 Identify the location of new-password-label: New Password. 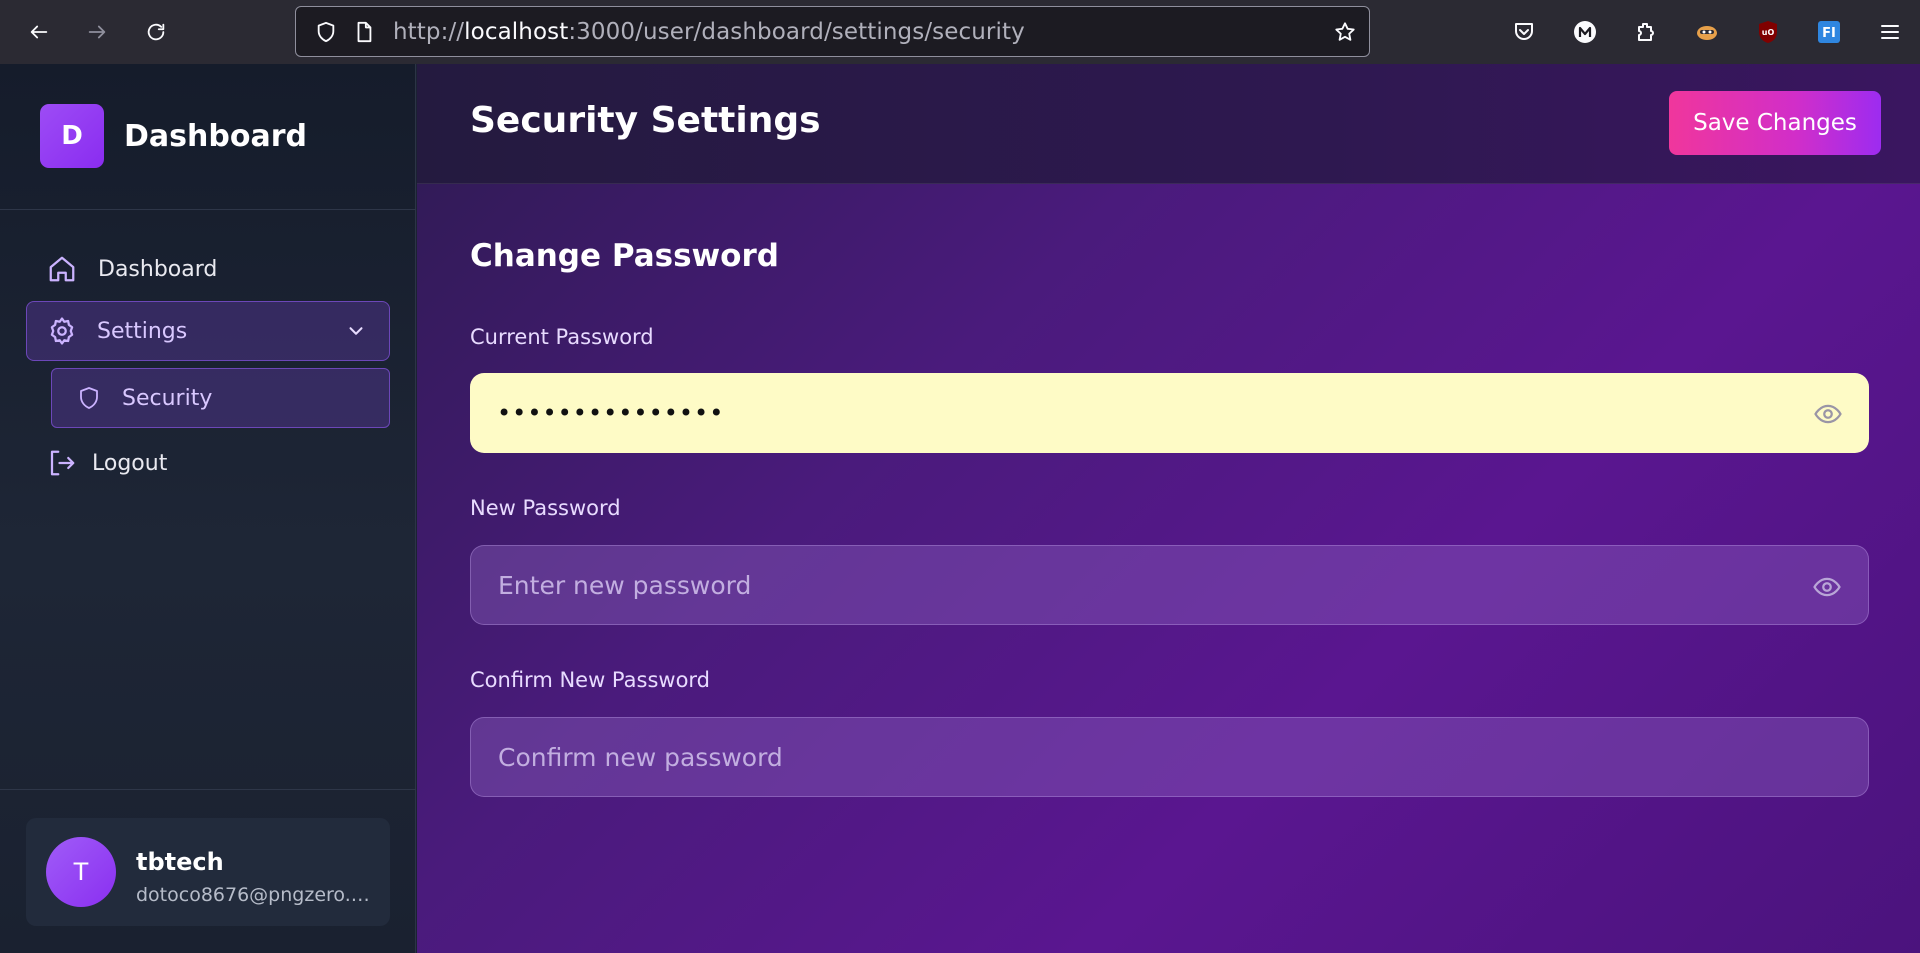
(545, 508).